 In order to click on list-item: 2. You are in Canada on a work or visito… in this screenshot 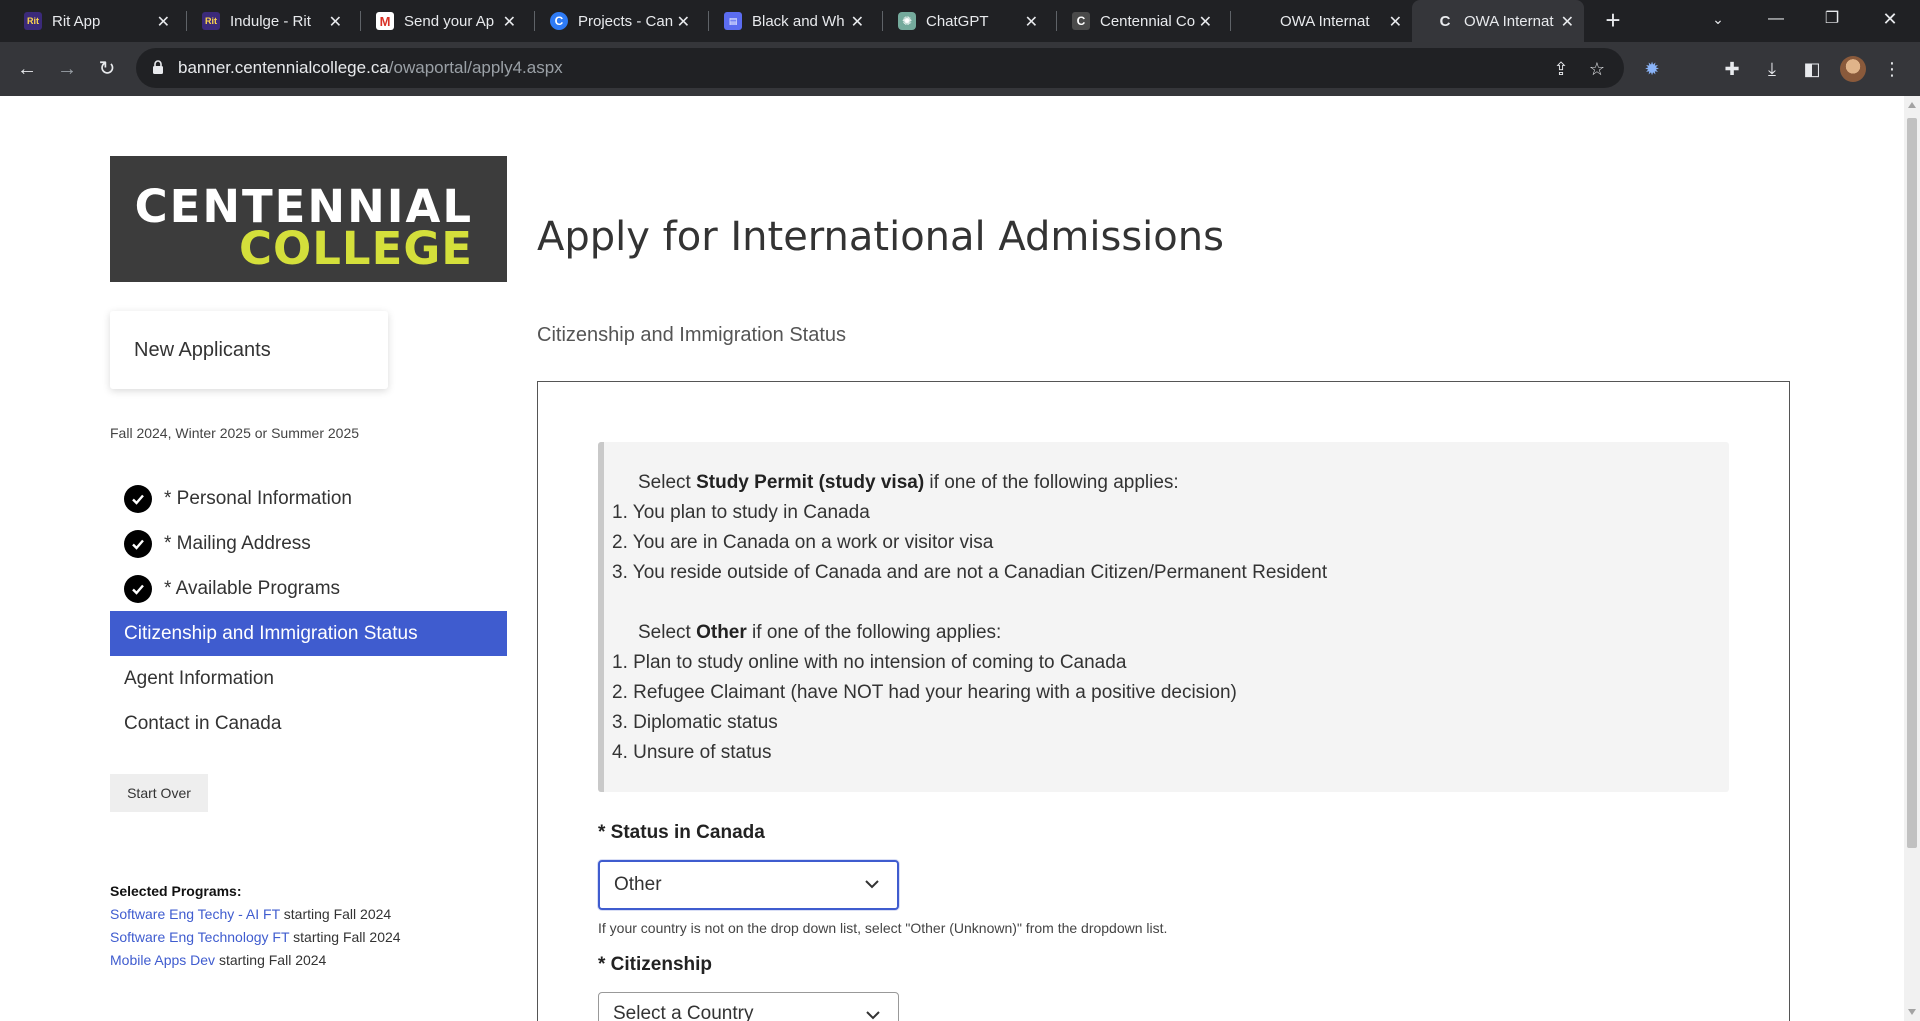, I will do `click(803, 542)`.